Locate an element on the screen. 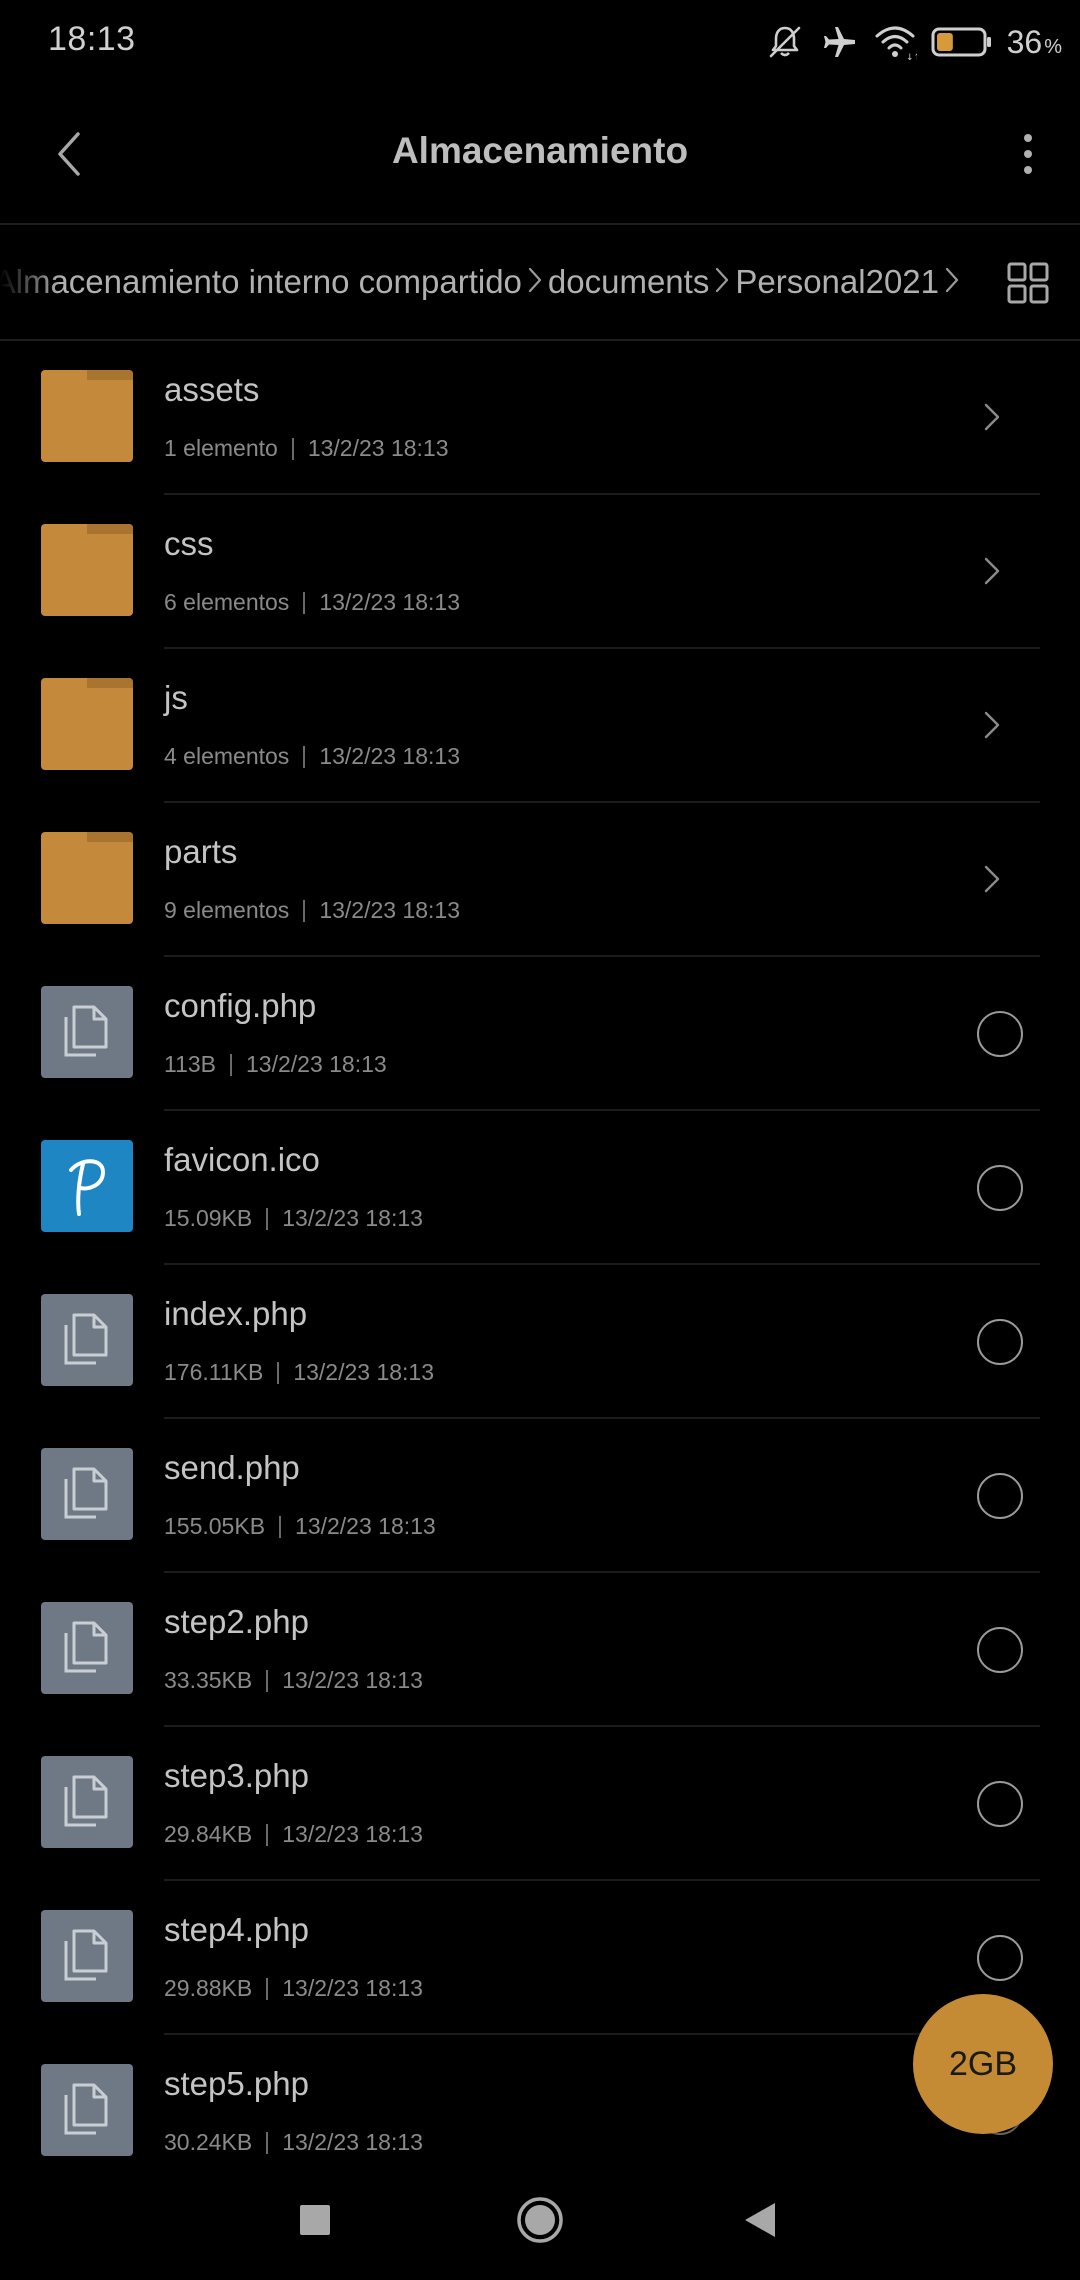 This screenshot has height=2280, width=1080. more-vertical-icon is located at coordinates (1028, 154).